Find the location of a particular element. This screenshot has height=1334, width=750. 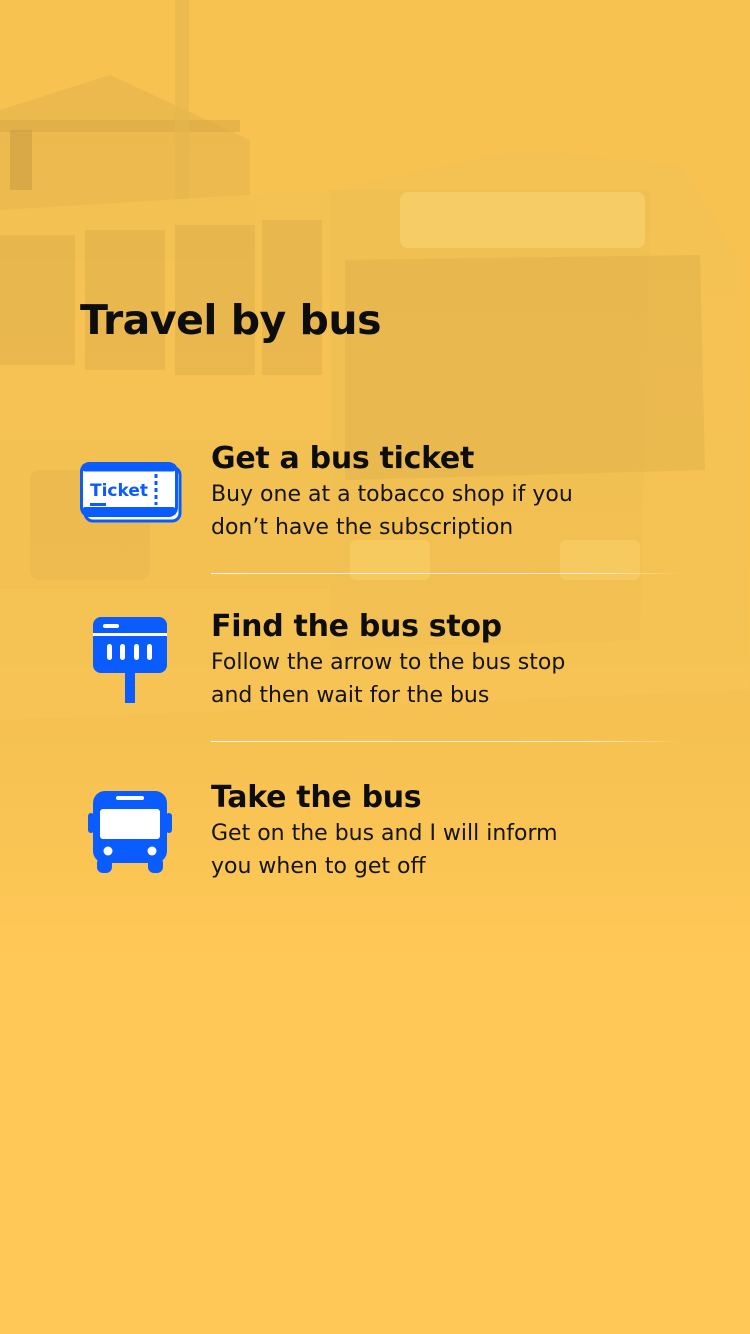

bus-icon is located at coordinates (130, 834).